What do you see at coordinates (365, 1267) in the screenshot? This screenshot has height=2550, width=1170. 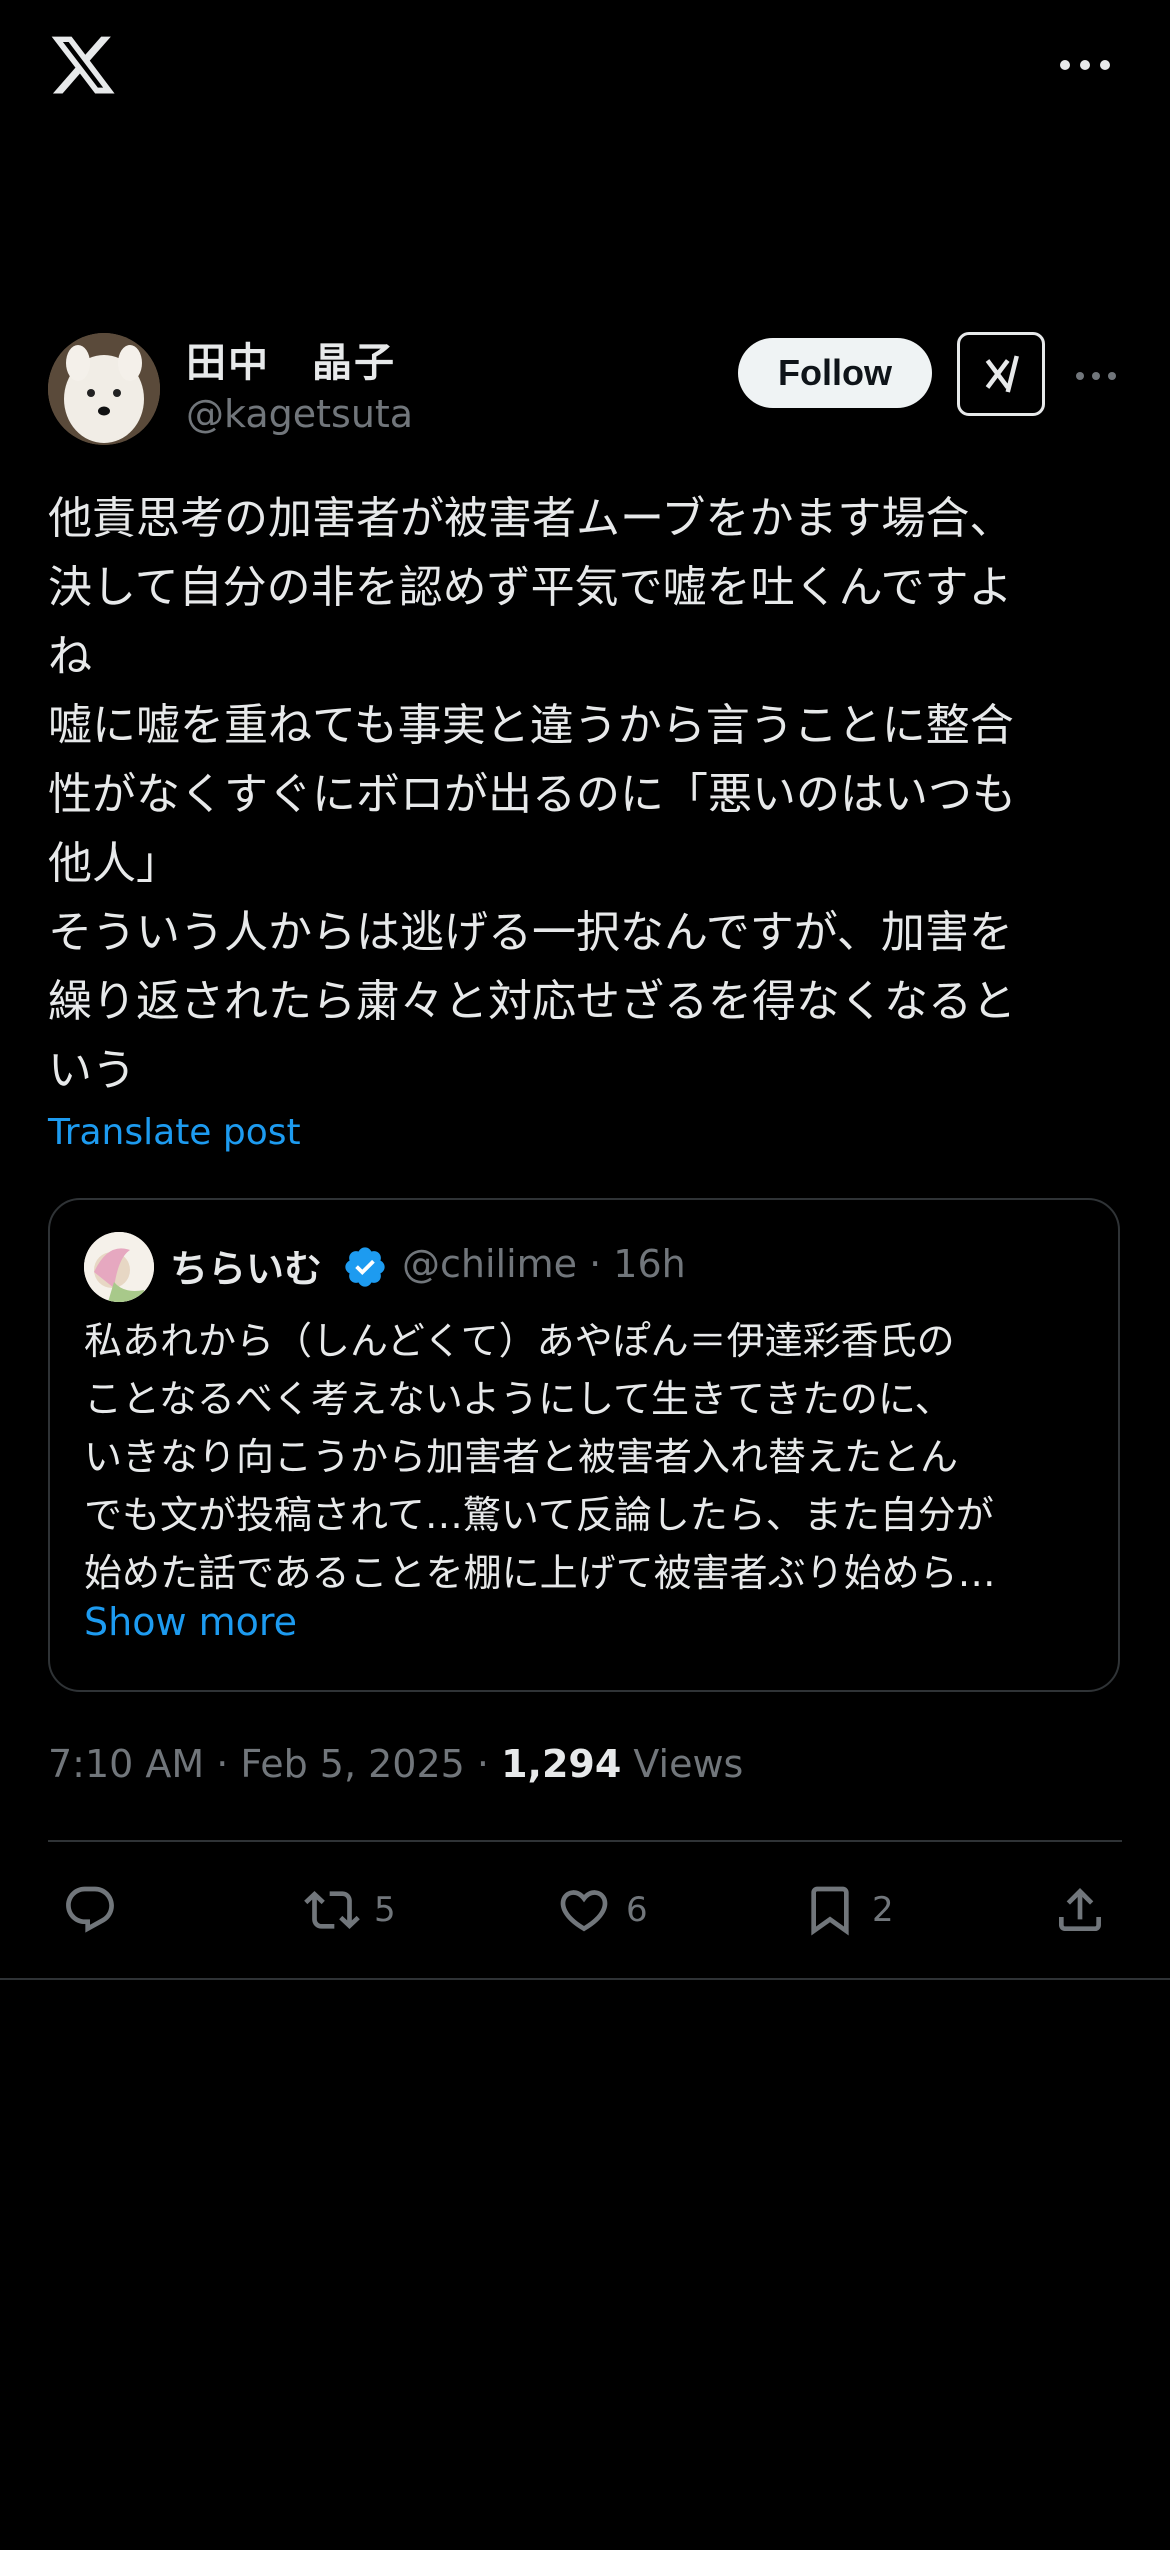 I see `verified-badge-icon` at bounding box center [365, 1267].